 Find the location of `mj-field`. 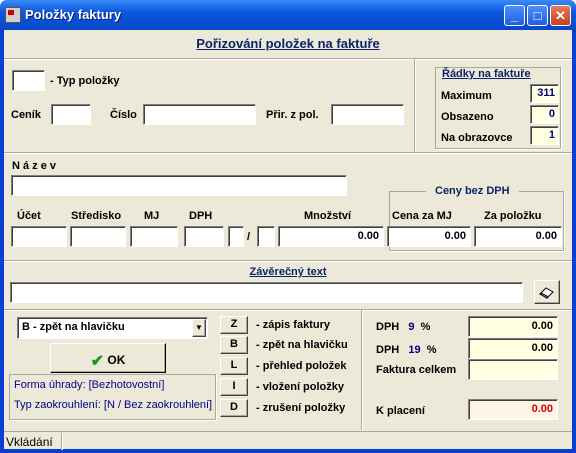

mj-field is located at coordinates (154, 236).